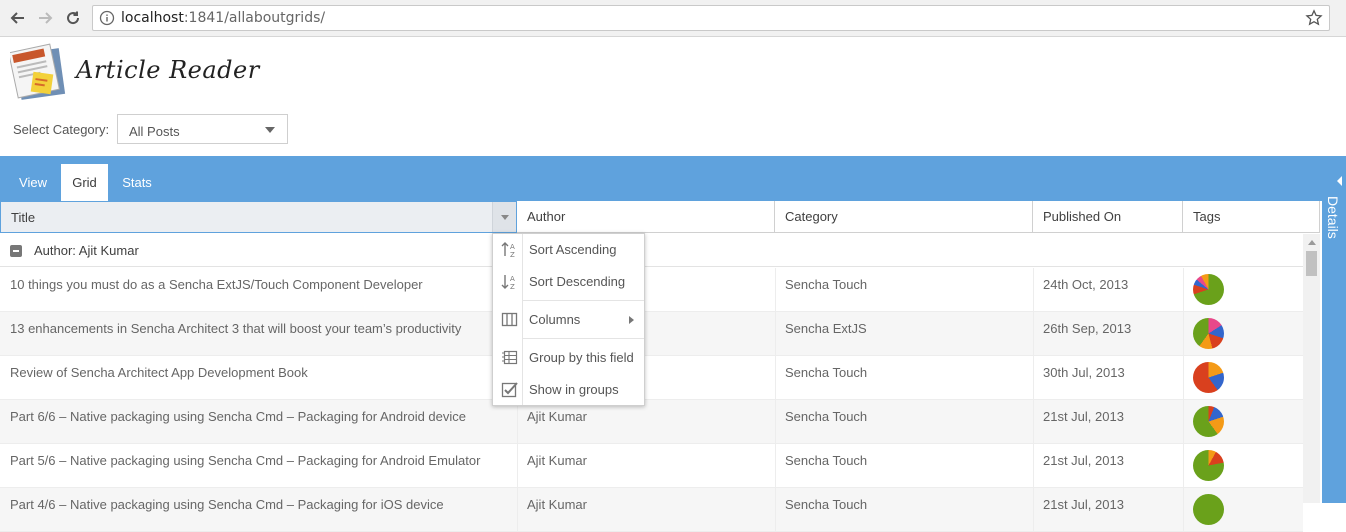  I want to click on group-header-row: Author: Ajit Kumar, so click(651, 250).